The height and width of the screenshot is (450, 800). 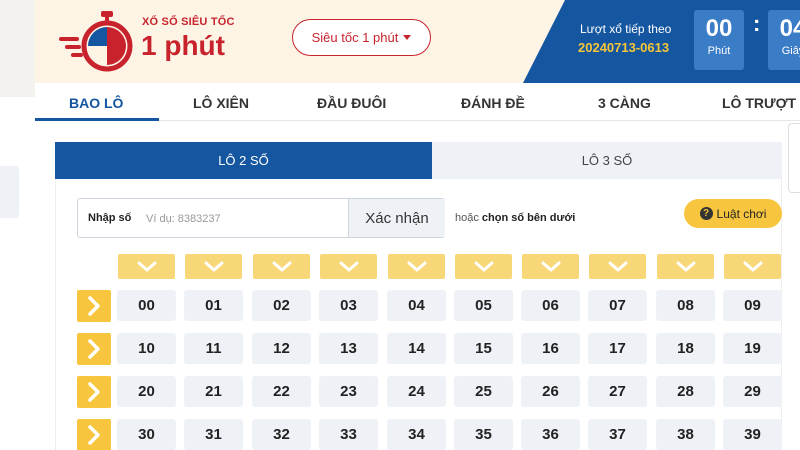 I want to click on number-cell: 07, so click(x=617, y=305).